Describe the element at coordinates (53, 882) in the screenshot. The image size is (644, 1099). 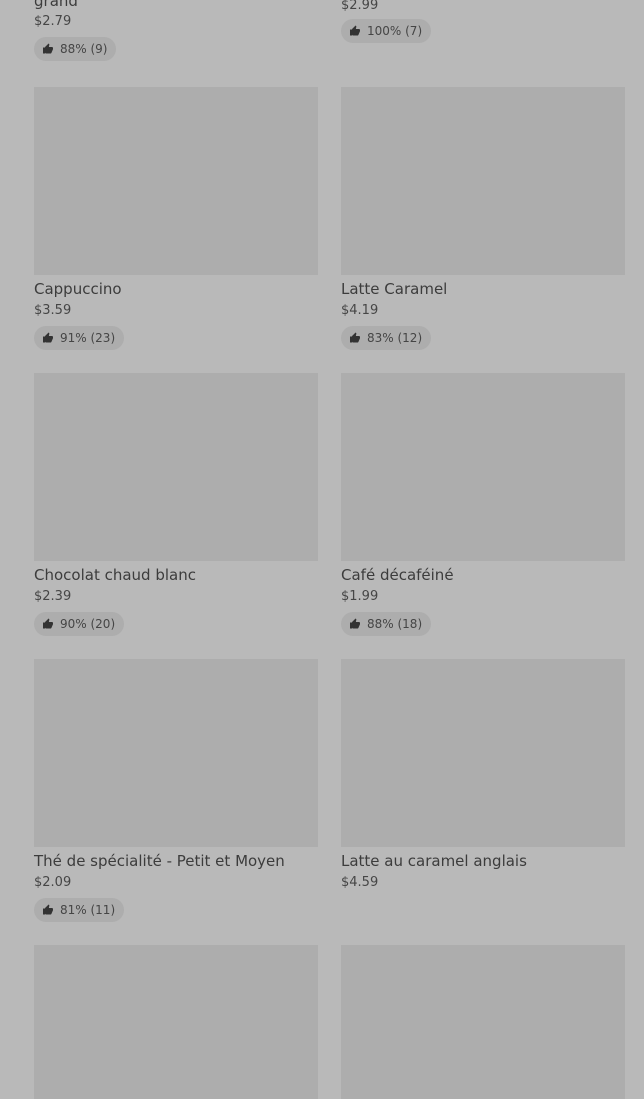
I see `product-price: $2.09` at that location.